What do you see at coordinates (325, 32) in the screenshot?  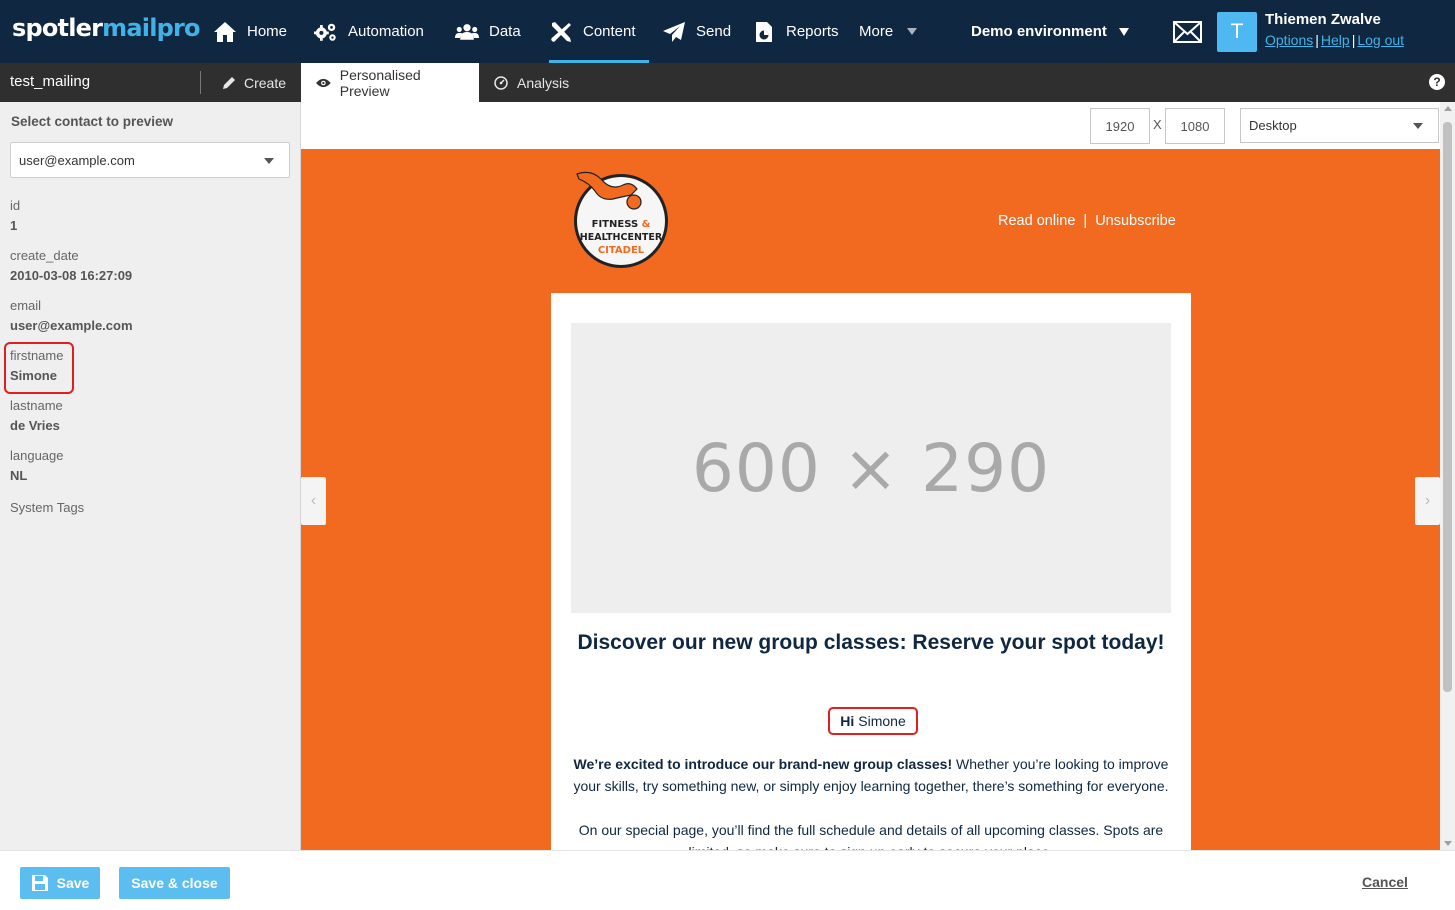 I see `gears-icon` at bounding box center [325, 32].